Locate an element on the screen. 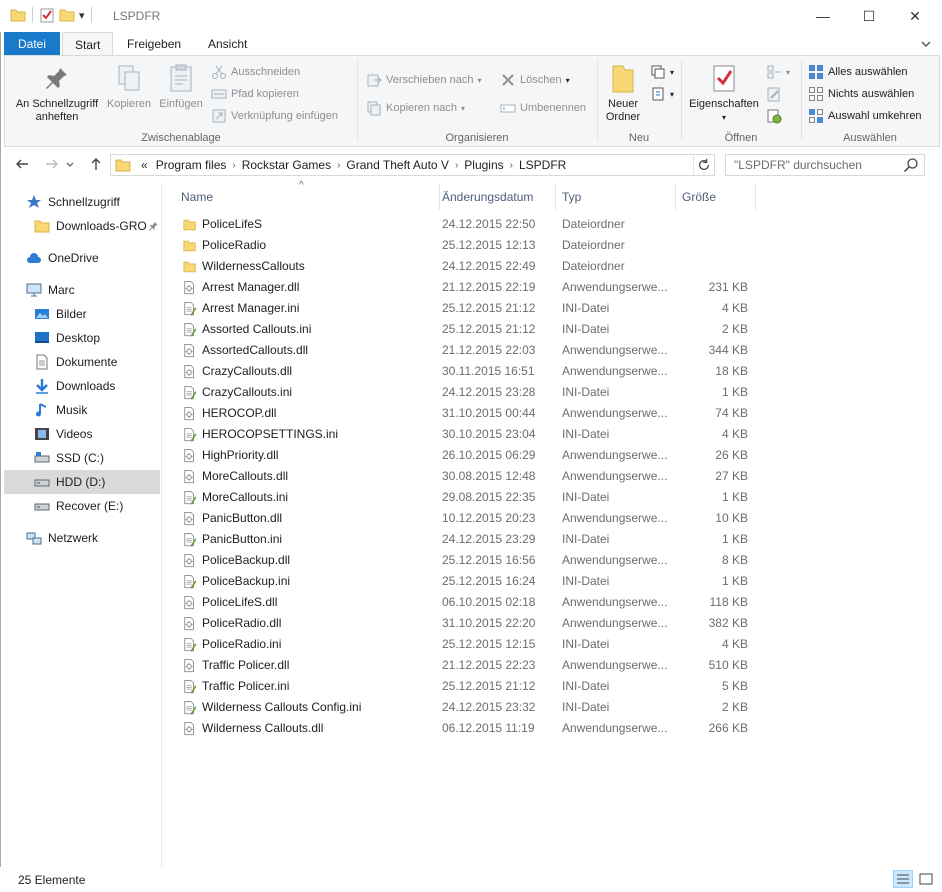 The width and height of the screenshot is (942, 892). file-row: PoliceRadio 25.12.2015 12:13 Dateiordner is located at coordinates (467, 245).